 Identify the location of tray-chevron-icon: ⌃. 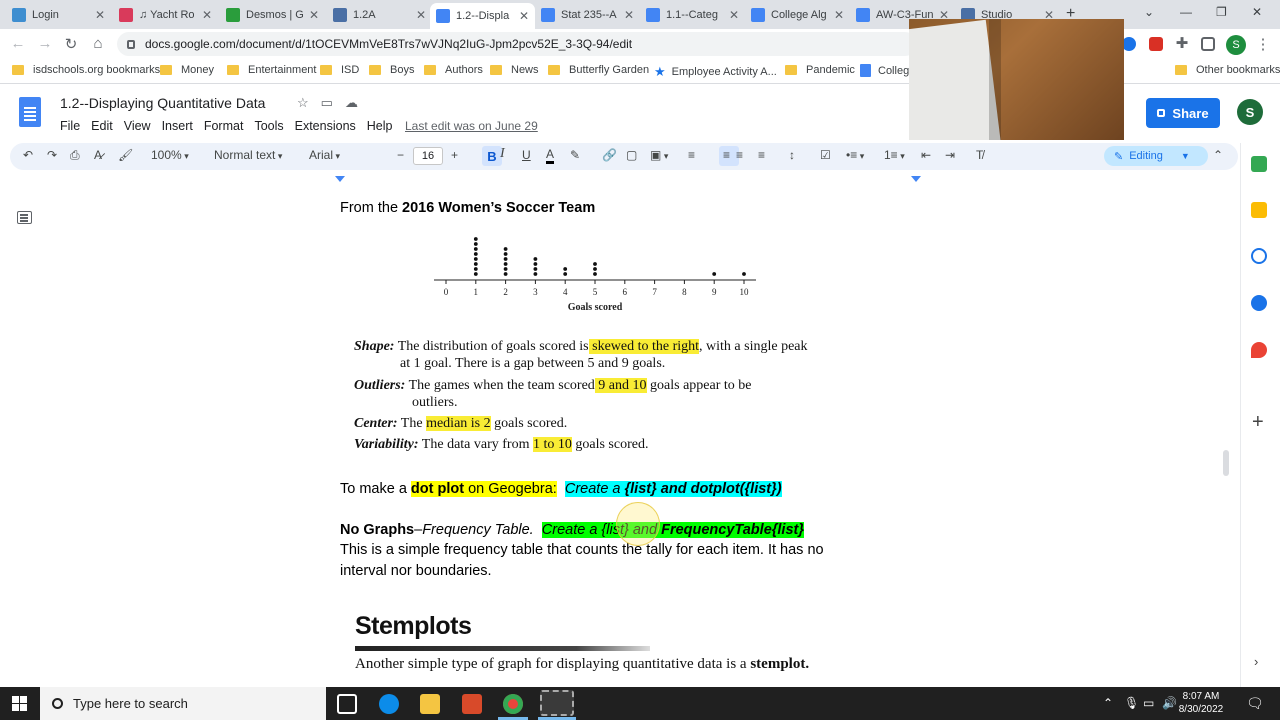
(1108, 703).